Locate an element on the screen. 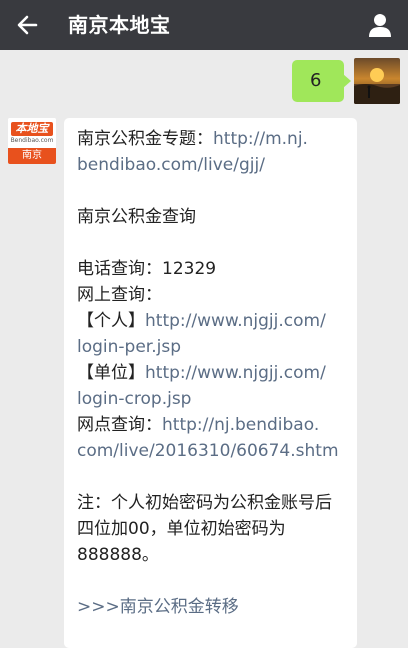  sender-avatar: 本地宝 Bendibao.com 南京 is located at coordinates (32, 141).